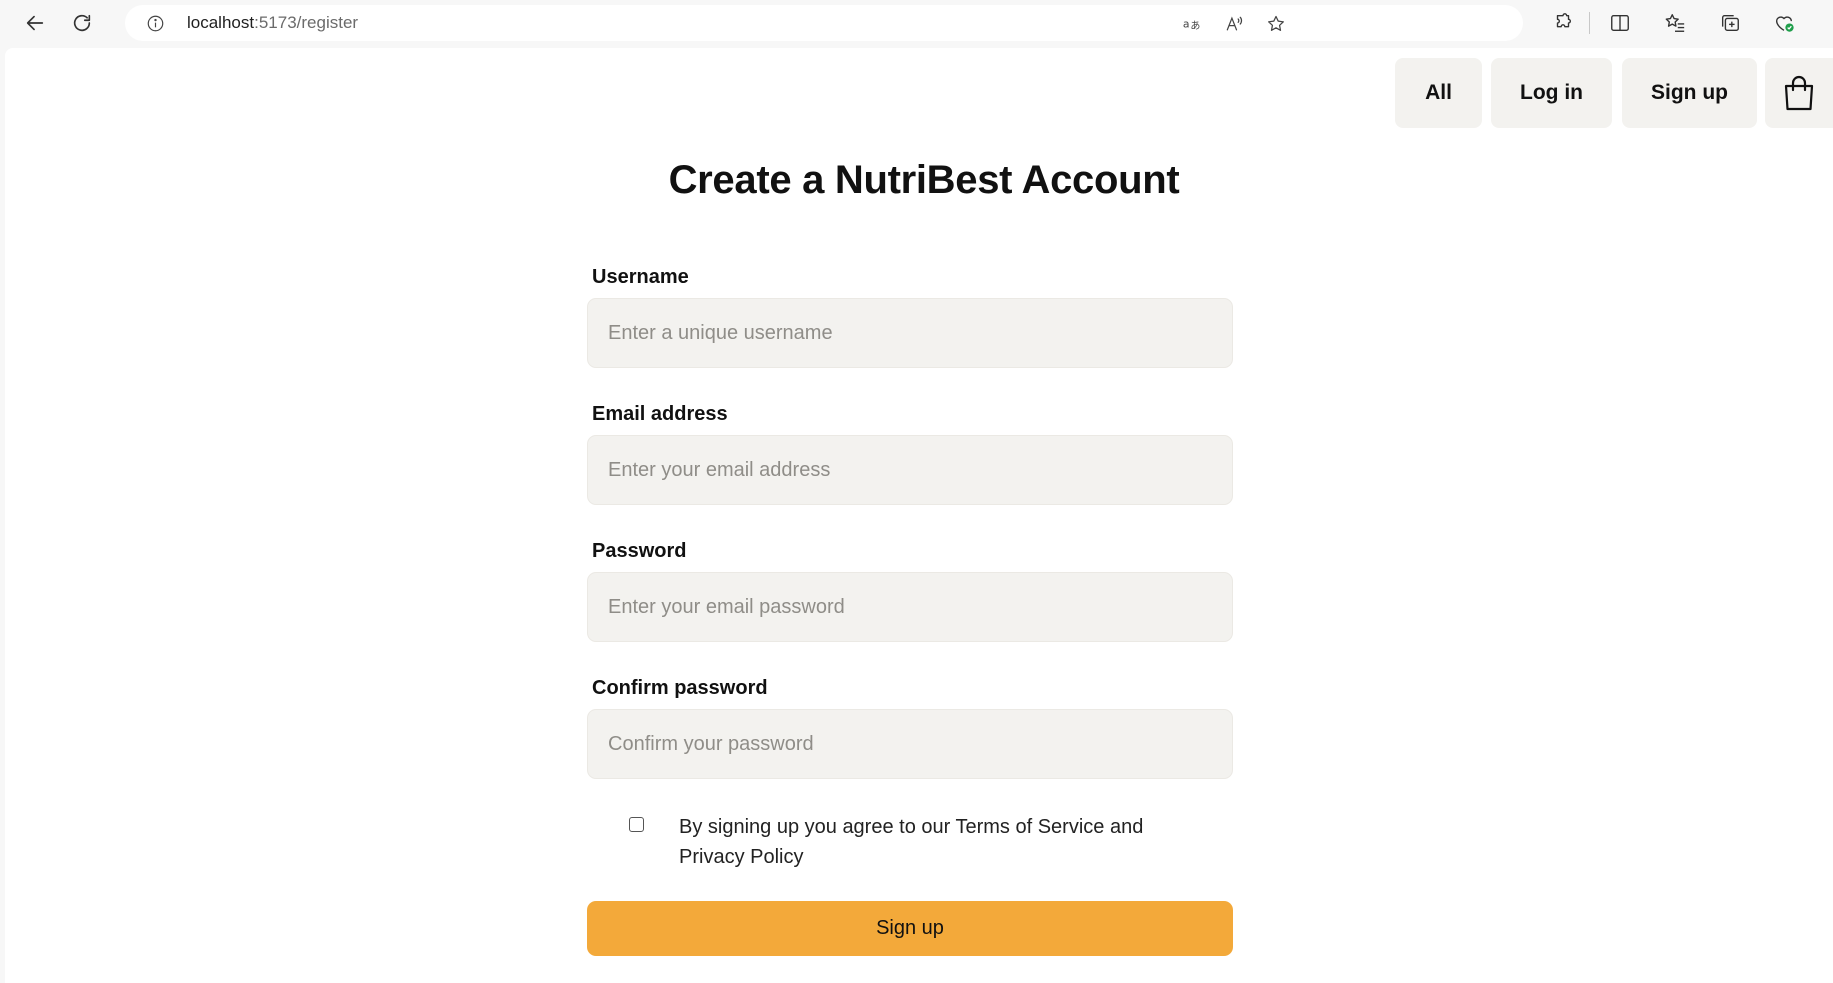 The height and width of the screenshot is (983, 1833). What do you see at coordinates (824, 23) in the screenshot?
I see `address-bar: localhost:5173/register a あ` at bounding box center [824, 23].